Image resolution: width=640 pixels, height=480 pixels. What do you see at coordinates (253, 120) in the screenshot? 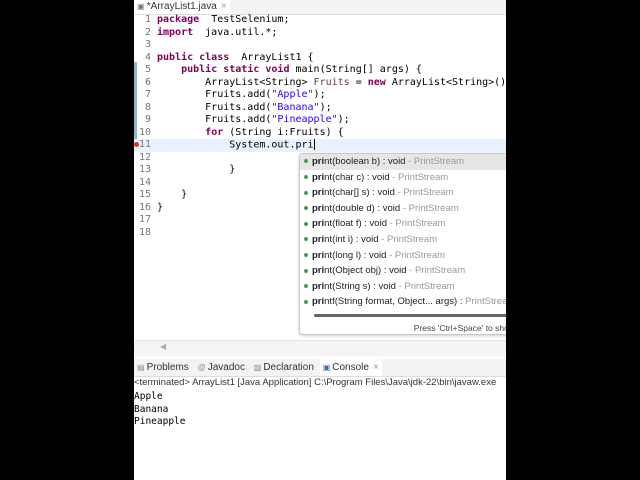
I see `code-text: Fruits.add("Pineapple");` at bounding box center [253, 120].